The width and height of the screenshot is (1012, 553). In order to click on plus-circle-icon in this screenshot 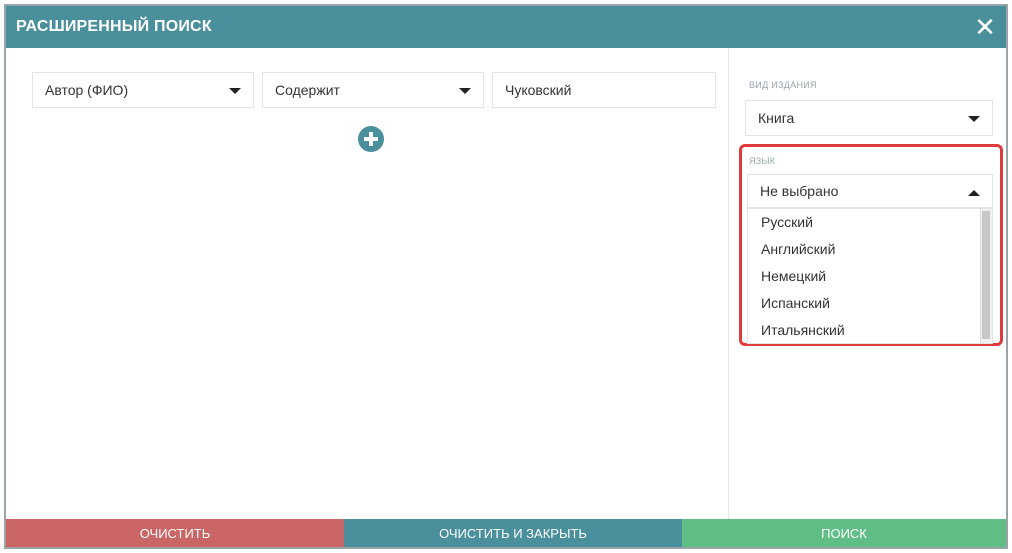, I will do `click(371, 139)`.